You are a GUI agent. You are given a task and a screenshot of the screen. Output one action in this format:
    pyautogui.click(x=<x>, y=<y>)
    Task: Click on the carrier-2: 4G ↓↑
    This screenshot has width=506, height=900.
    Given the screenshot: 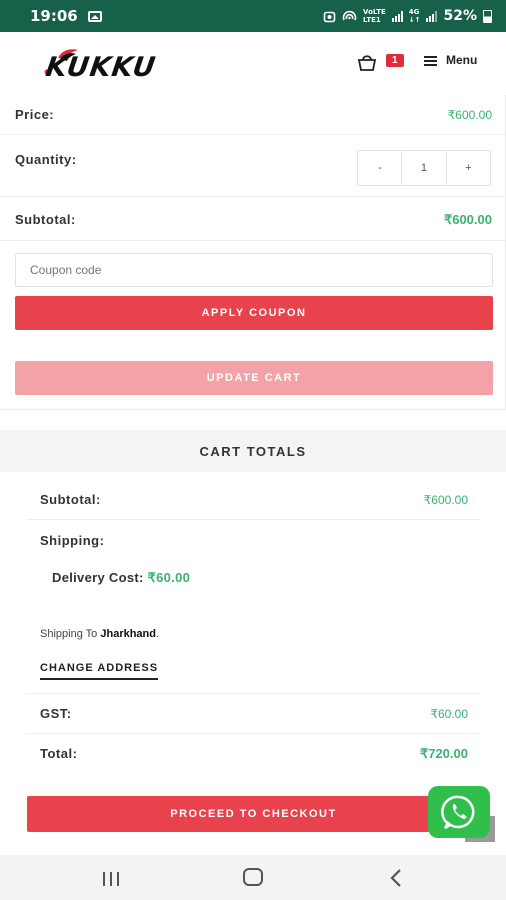 What is the action you would take?
    pyautogui.click(x=415, y=16)
    